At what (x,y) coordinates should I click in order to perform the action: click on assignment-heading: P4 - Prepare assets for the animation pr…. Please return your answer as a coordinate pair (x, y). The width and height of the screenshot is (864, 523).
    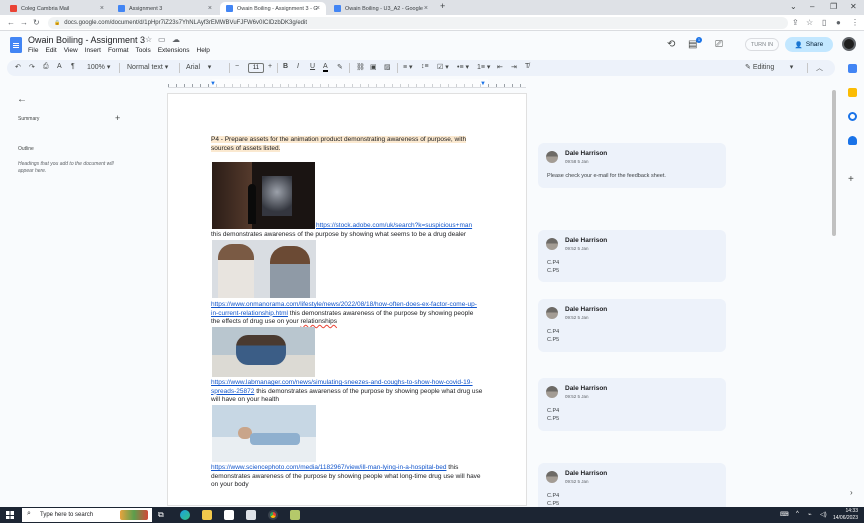
    Looking at the image, I should click on (347, 144).